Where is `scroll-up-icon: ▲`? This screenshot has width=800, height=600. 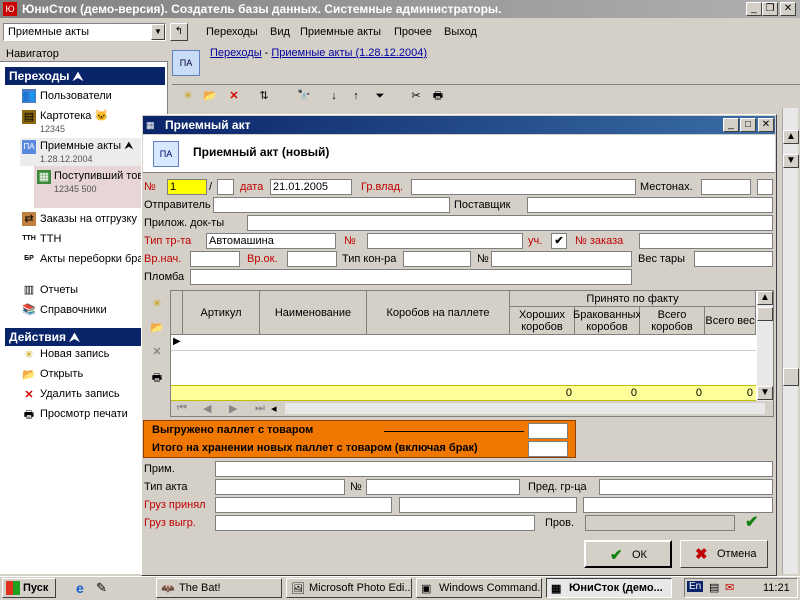 scroll-up-icon: ▲ is located at coordinates (791, 137).